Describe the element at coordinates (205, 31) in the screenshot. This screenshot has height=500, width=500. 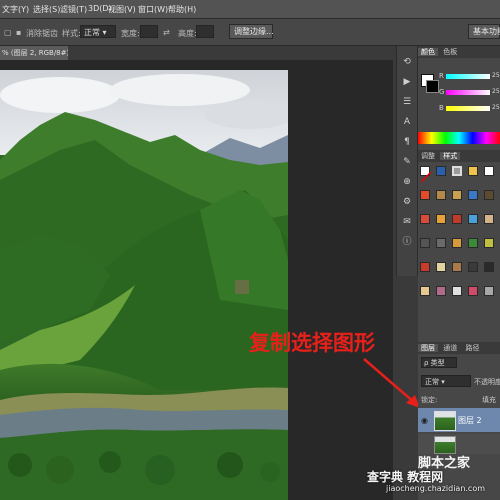
I see `height-field` at that location.